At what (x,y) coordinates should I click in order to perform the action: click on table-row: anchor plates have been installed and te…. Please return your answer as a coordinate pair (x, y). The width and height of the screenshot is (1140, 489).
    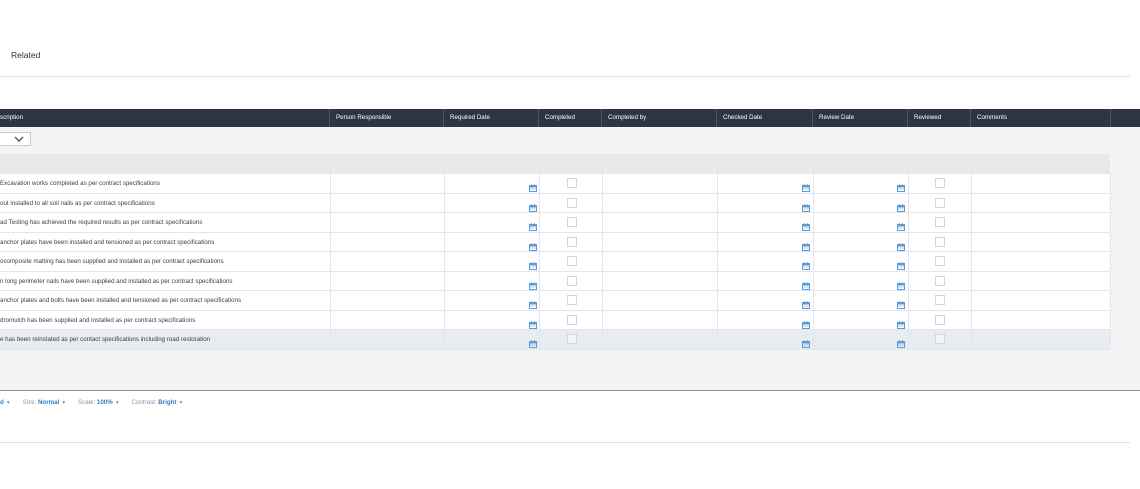
    Looking at the image, I should click on (555, 242).